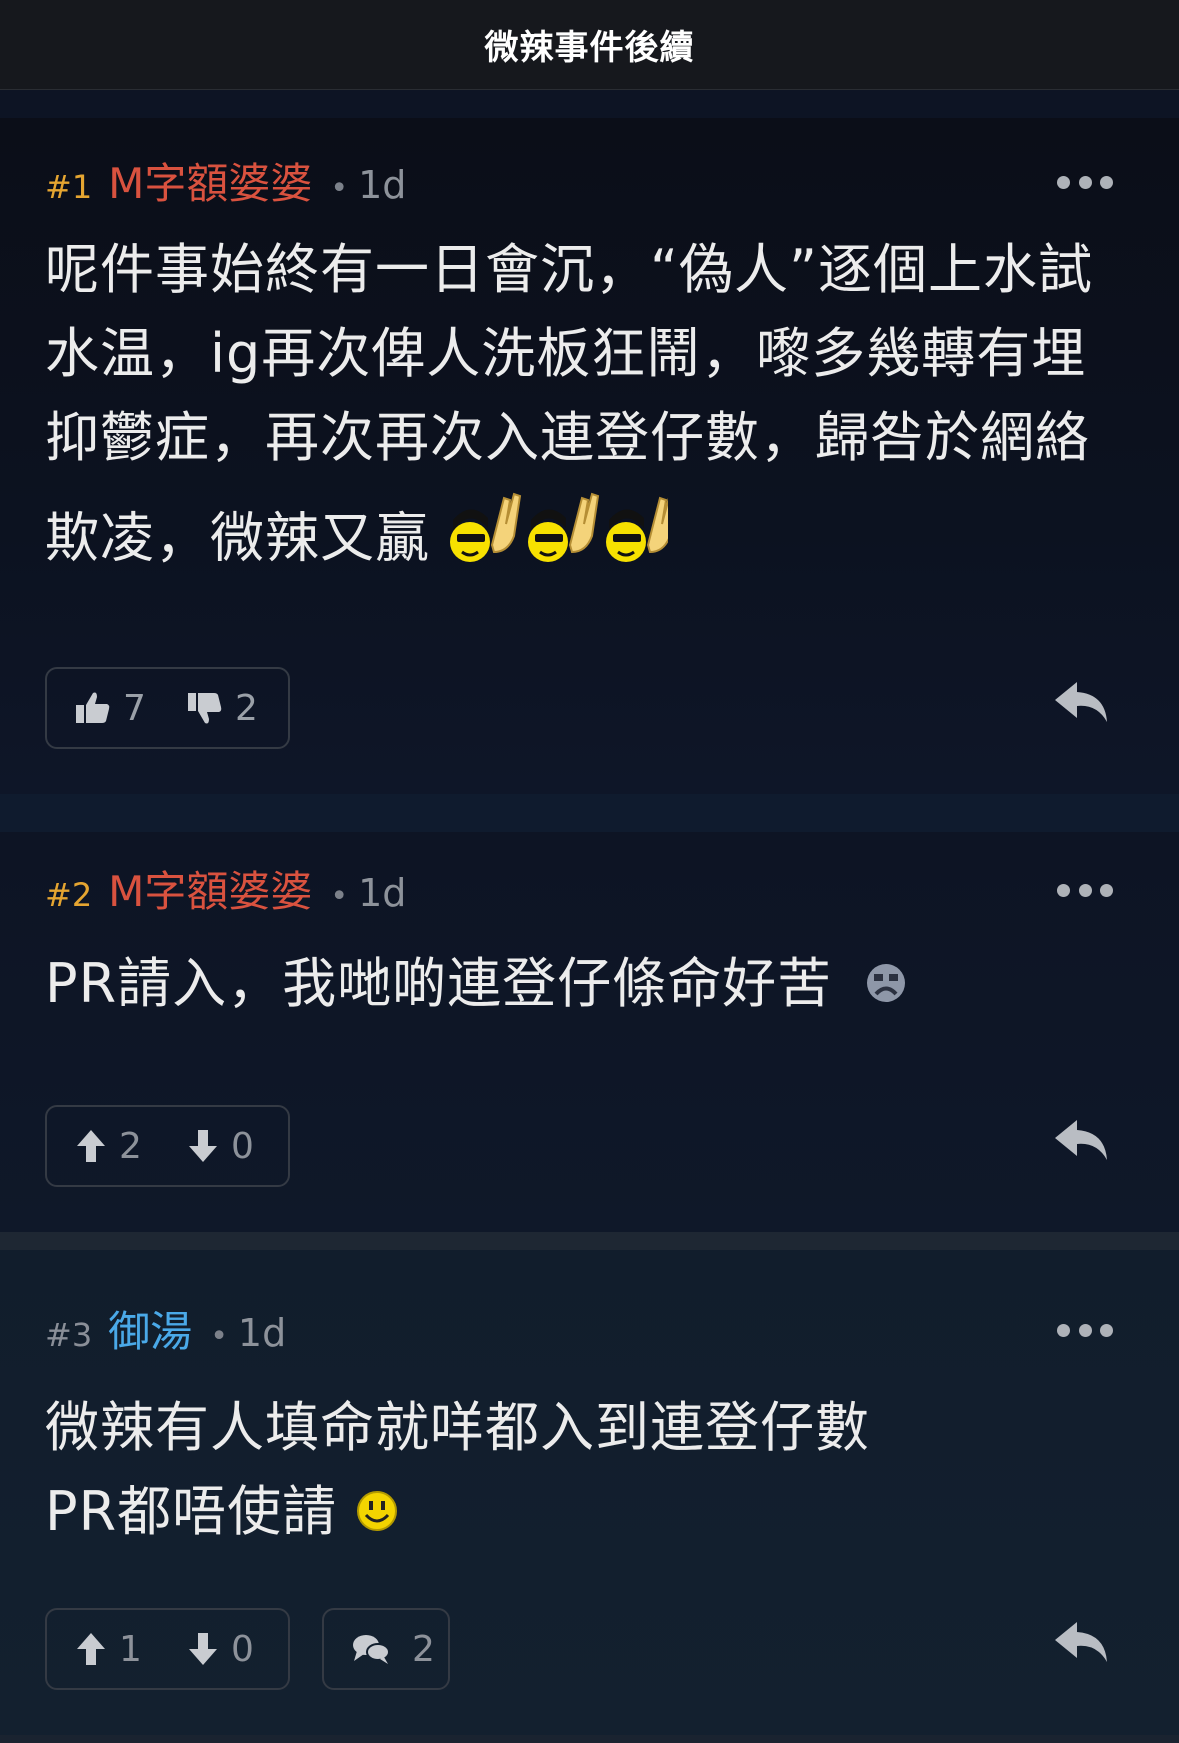 The height and width of the screenshot is (1743, 1179). I want to click on upvote-count: 1, so click(130, 1649).